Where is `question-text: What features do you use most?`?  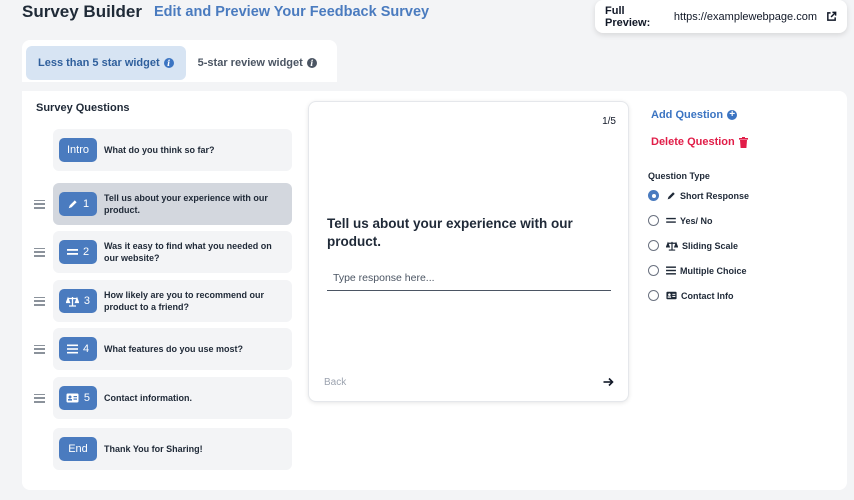
question-text: What features do you use most? is located at coordinates (174, 349).